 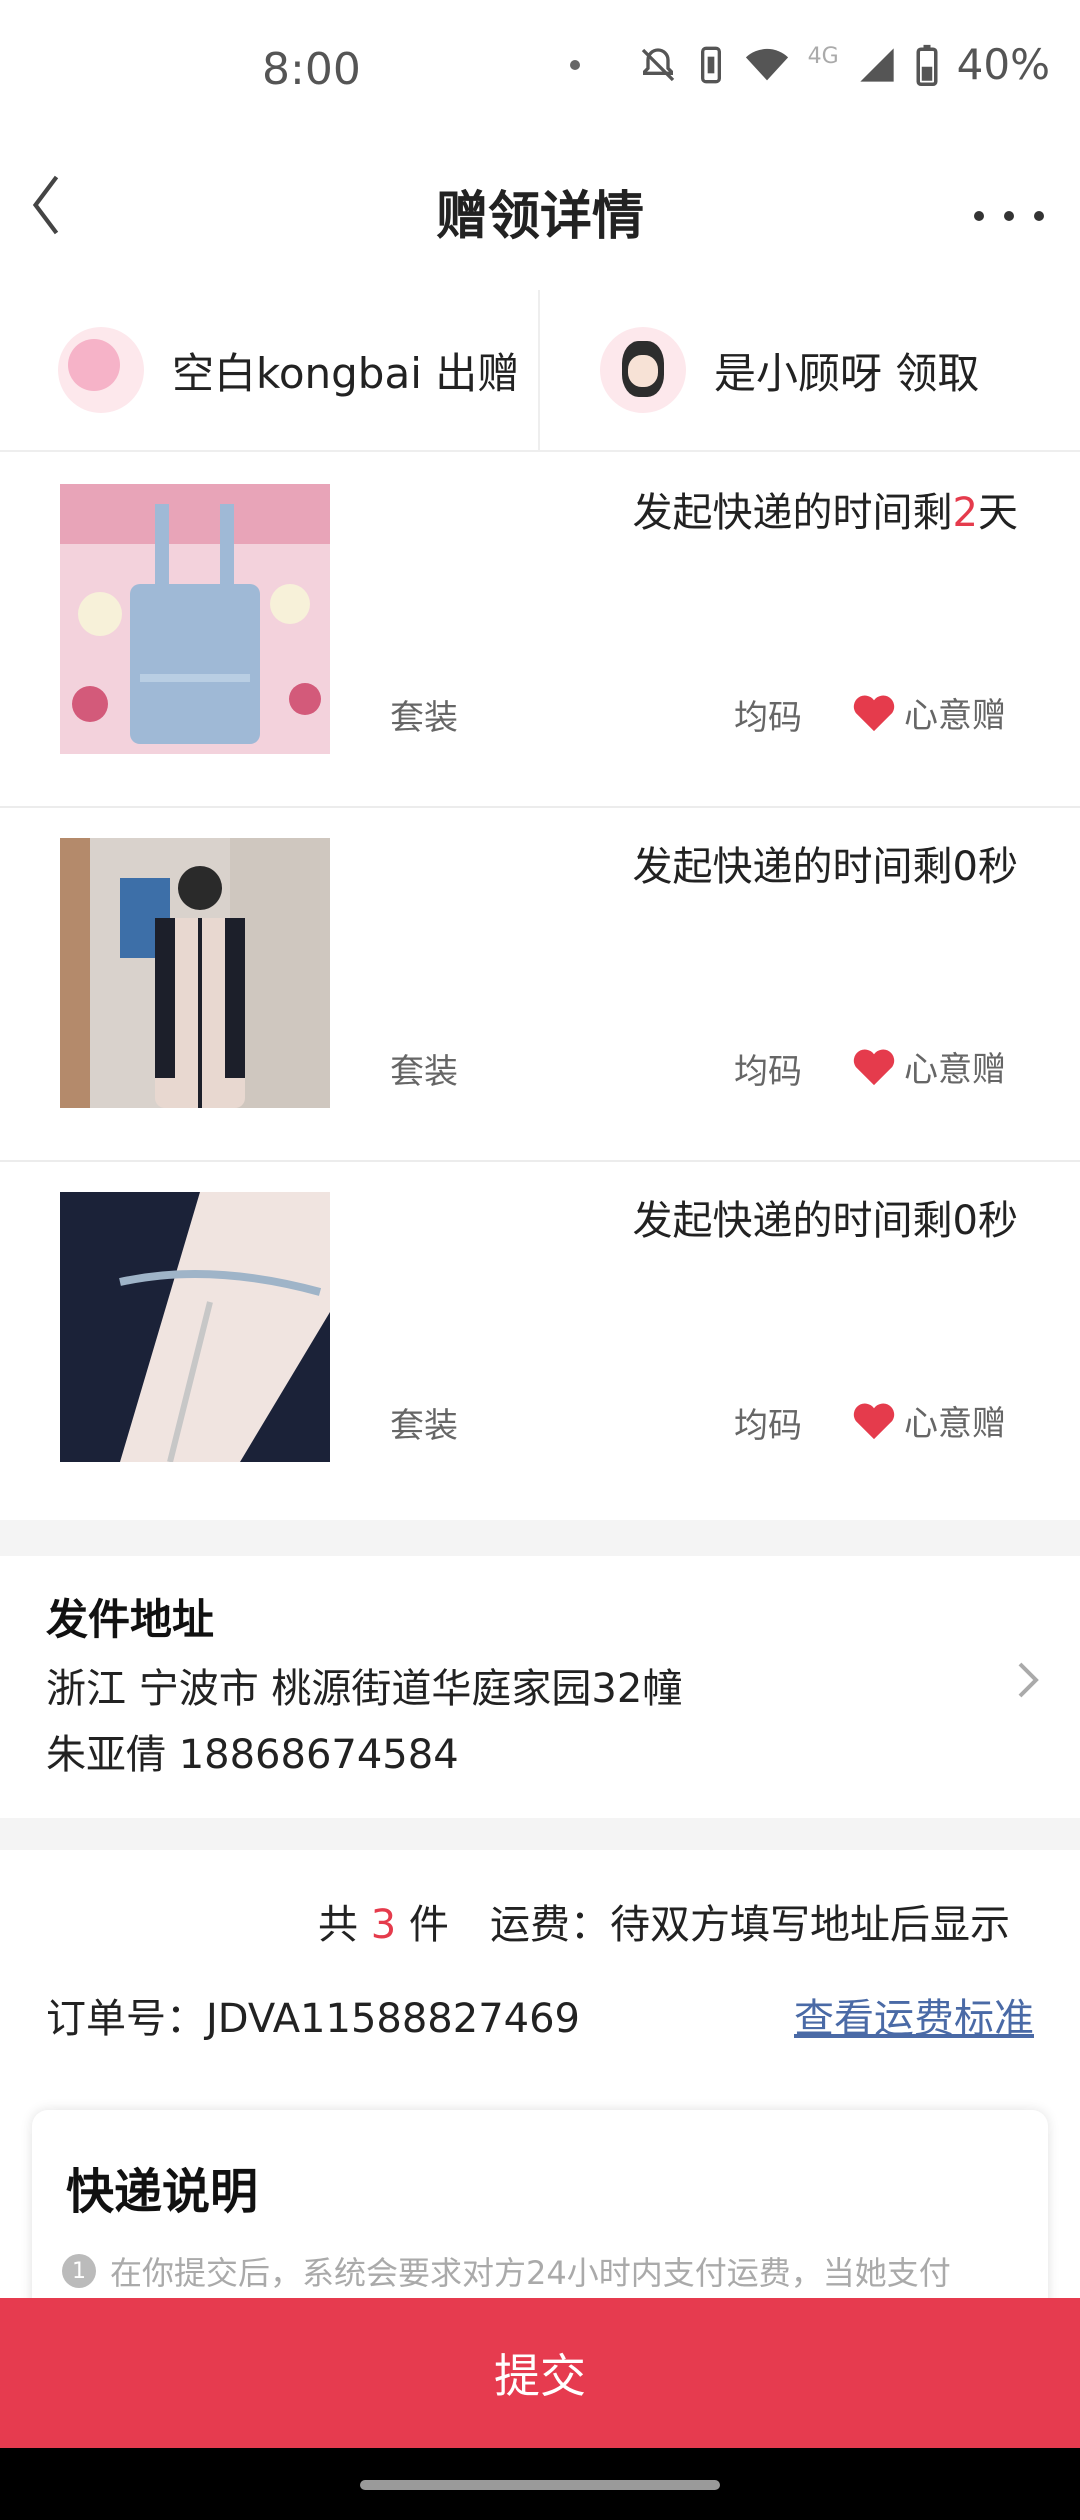 What do you see at coordinates (540, 630) in the screenshot?
I see `list-item: 发起快递的时间剩2天 套装 均码 心意赠` at bounding box center [540, 630].